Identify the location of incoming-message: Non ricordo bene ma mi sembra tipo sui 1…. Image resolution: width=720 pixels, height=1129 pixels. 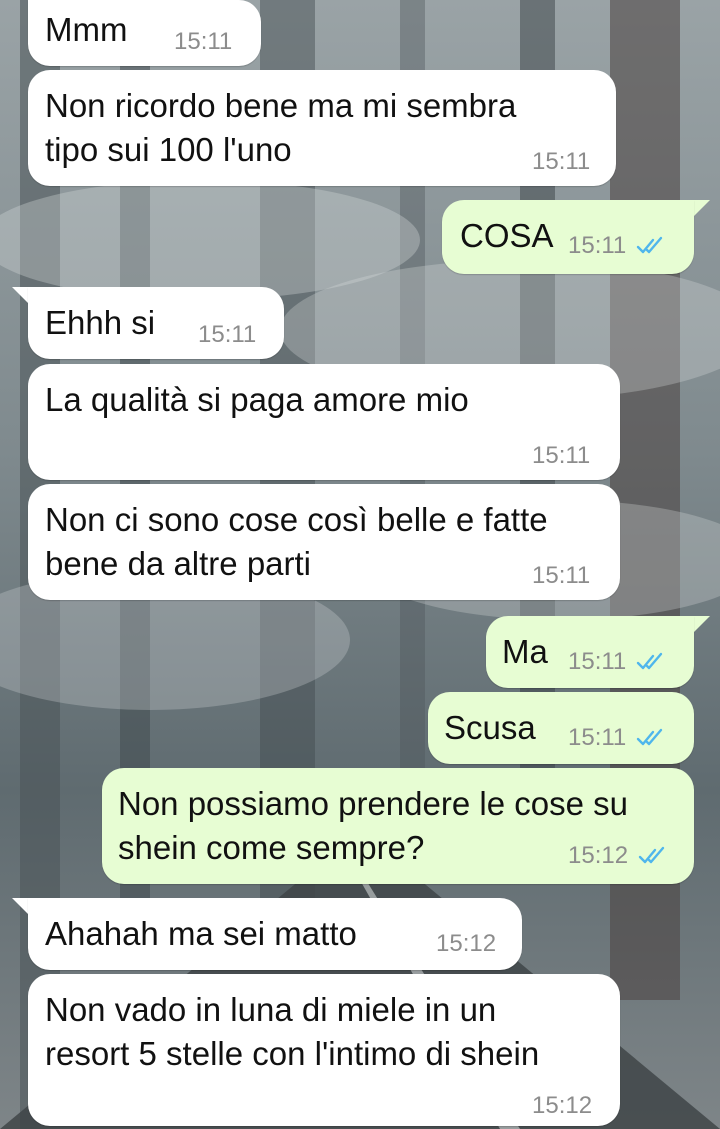
(322, 128).